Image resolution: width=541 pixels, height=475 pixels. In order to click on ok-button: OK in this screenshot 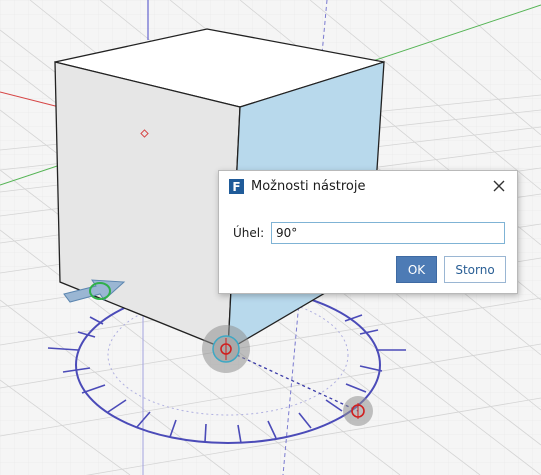, I will do `click(416, 269)`.